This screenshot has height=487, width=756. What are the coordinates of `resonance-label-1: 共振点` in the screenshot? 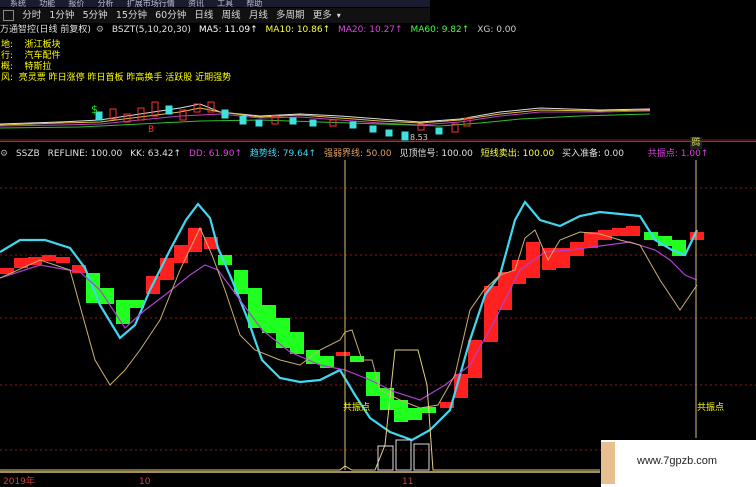 It's located at (356, 407).